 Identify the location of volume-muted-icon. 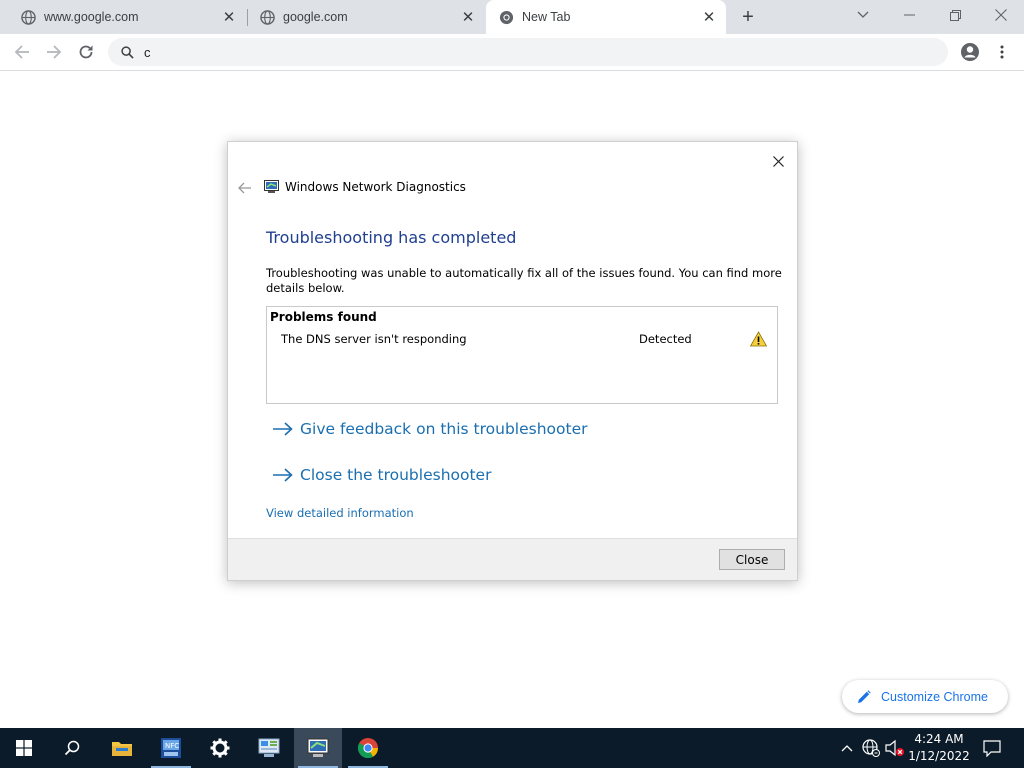
(895, 748).